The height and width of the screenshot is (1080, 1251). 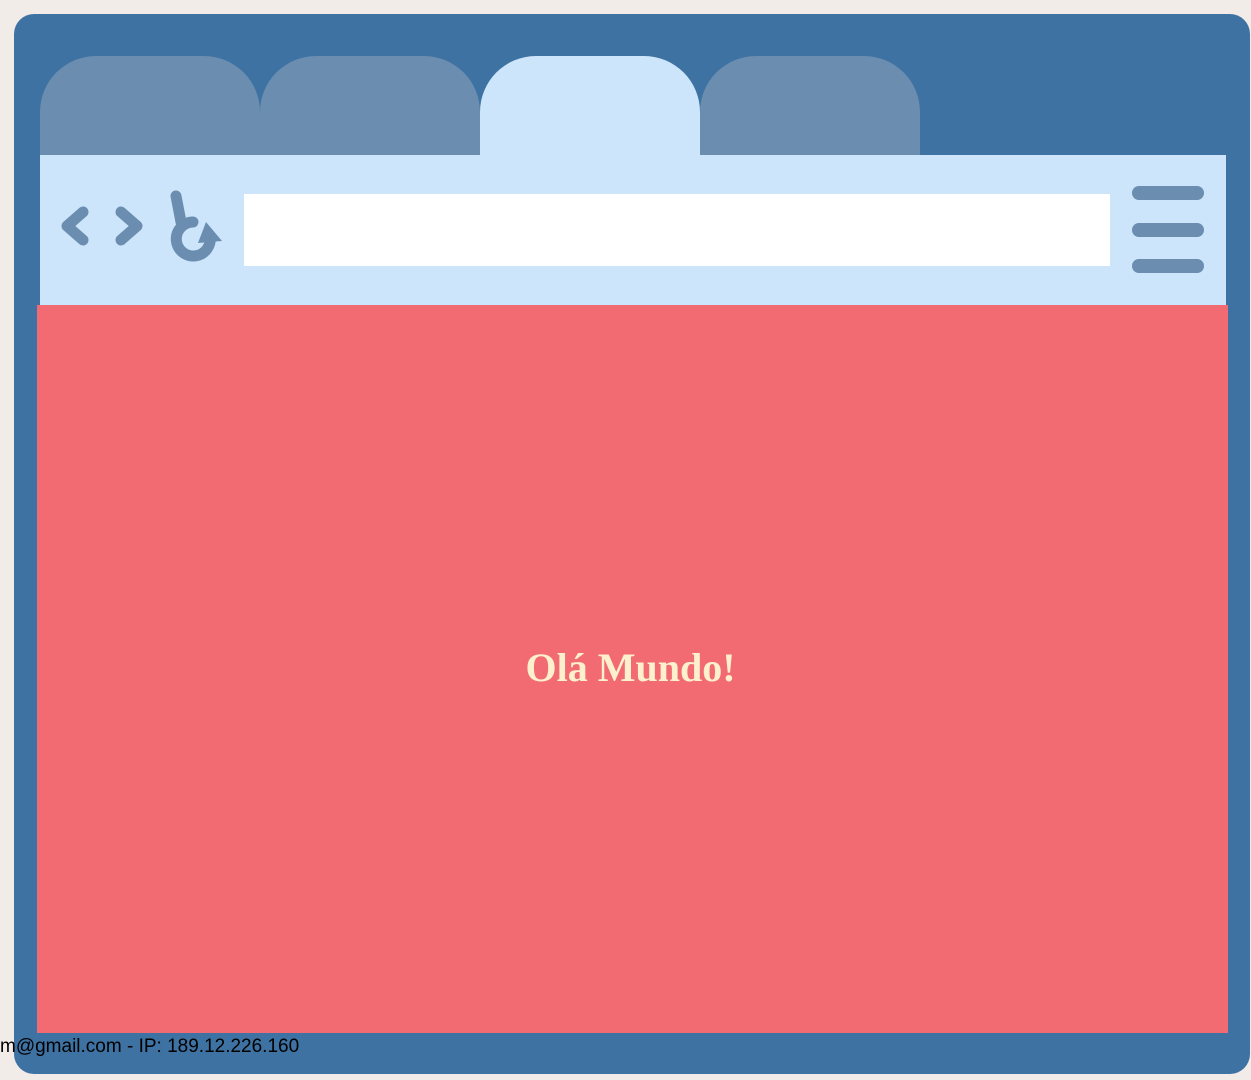 What do you see at coordinates (129, 226) in the screenshot?
I see `forward-icon` at bounding box center [129, 226].